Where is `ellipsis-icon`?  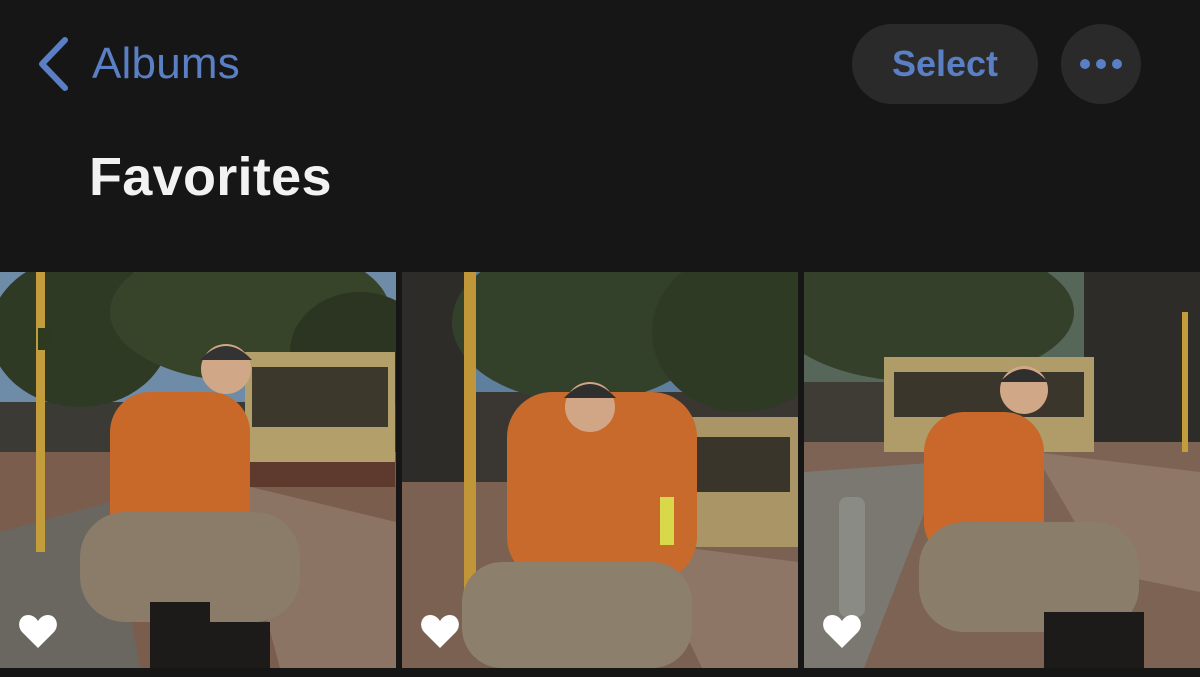 ellipsis-icon is located at coordinates (1101, 64).